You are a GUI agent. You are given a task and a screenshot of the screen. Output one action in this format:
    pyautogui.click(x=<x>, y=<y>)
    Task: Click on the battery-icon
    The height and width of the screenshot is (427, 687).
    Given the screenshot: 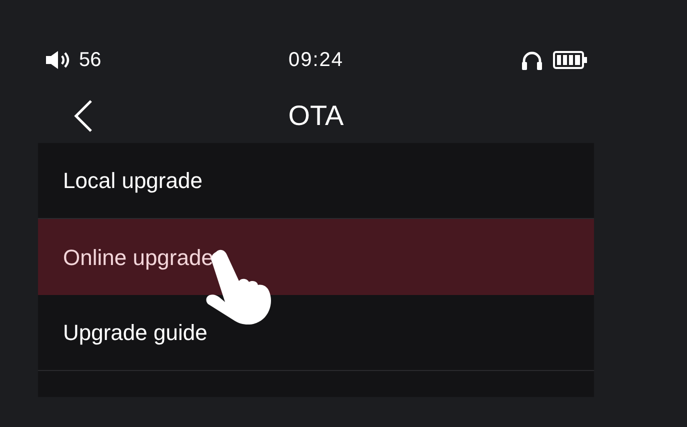 What is the action you would take?
    pyautogui.click(x=570, y=60)
    